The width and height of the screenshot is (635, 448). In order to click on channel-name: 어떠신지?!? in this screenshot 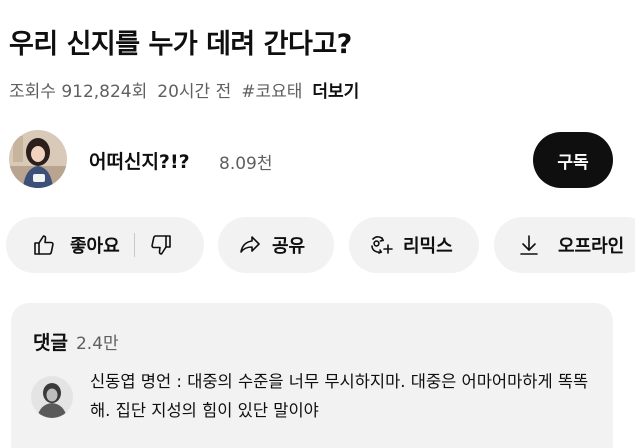, I will do `click(139, 160)`.